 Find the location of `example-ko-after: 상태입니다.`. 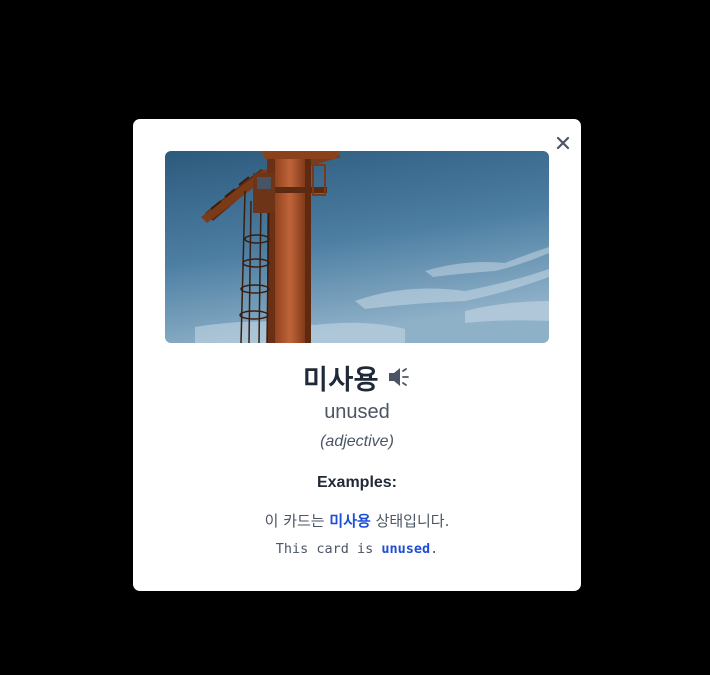

example-ko-after: 상태입니다. is located at coordinates (410, 521).